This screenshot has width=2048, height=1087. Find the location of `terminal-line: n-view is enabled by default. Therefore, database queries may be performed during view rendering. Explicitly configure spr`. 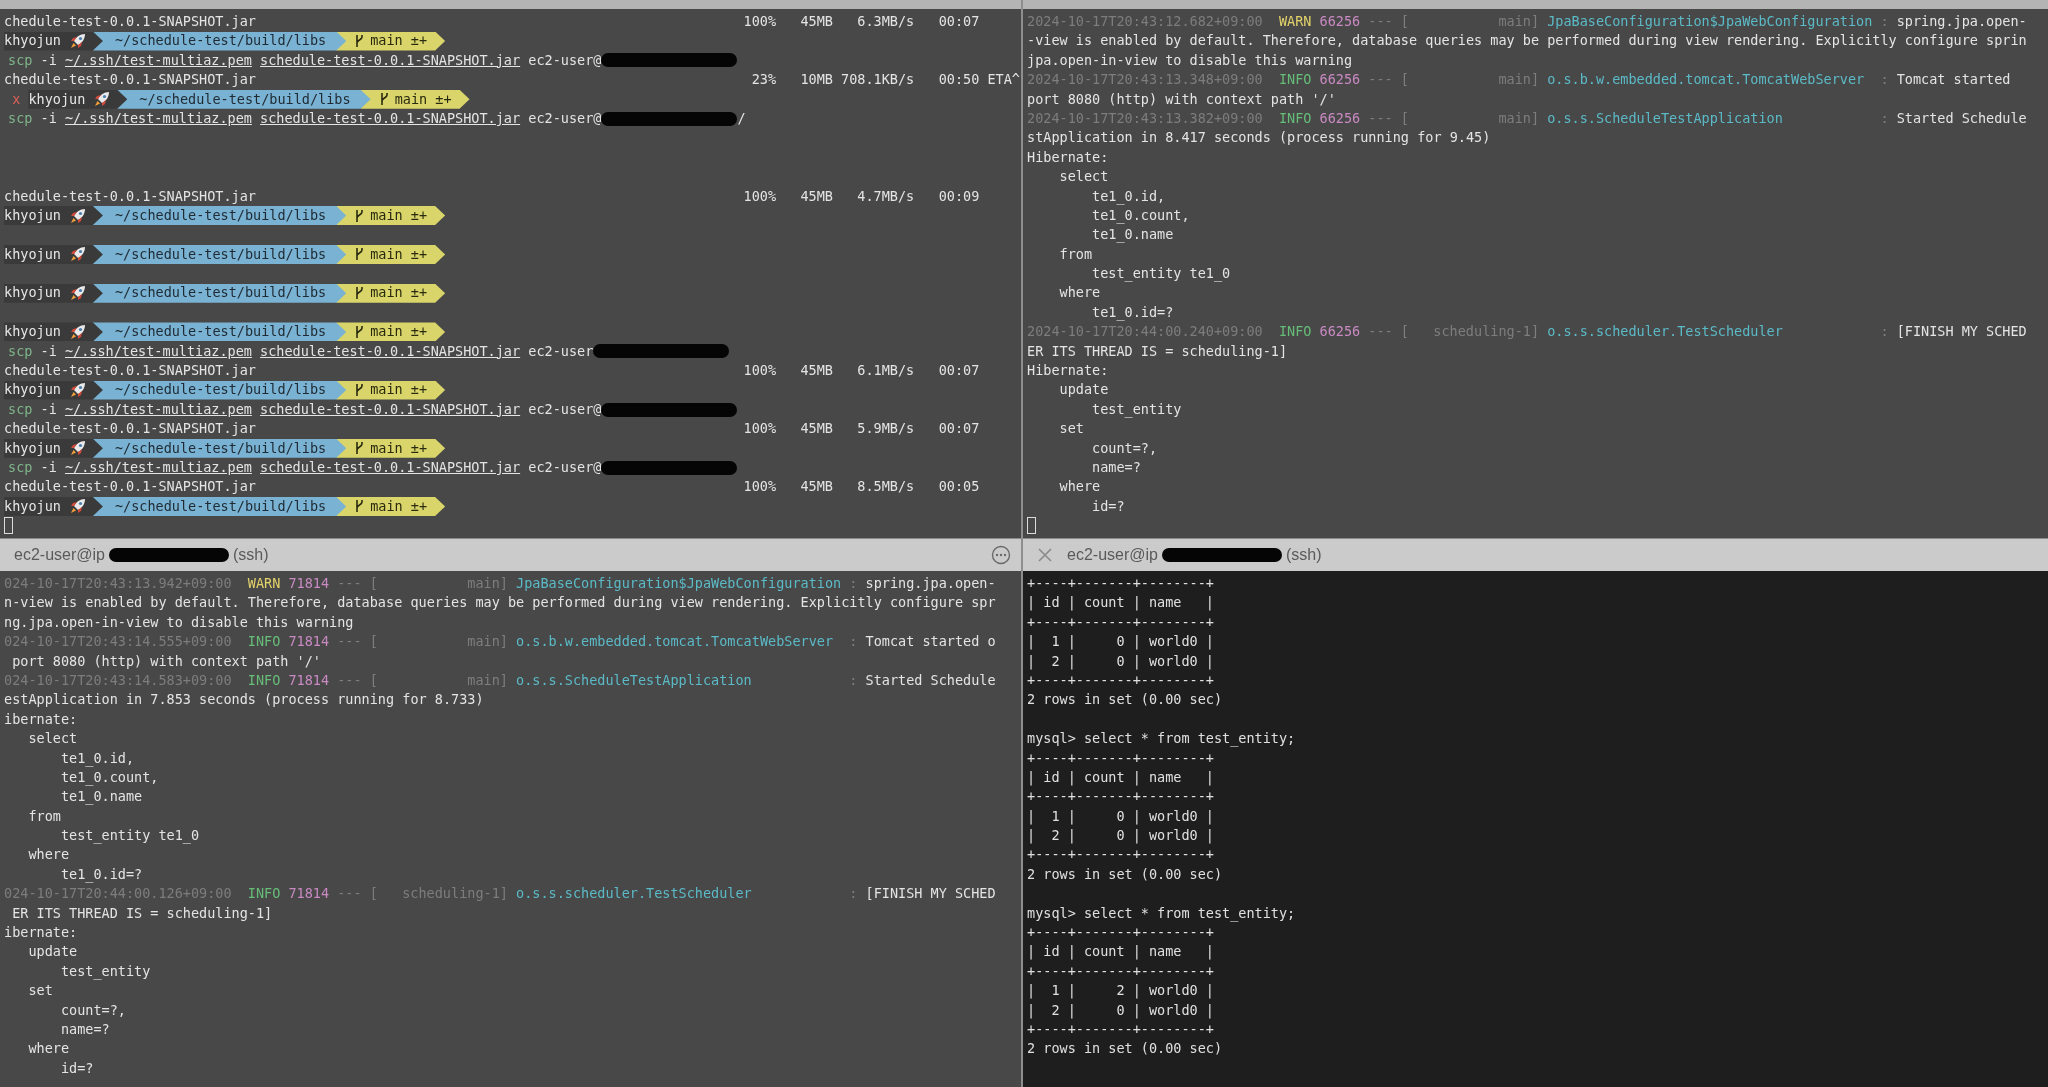

terminal-line: n-view is enabled by default. Therefore, database queries may be performed during view rendering. Explicitly configure spr is located at coordinates (500, 603).